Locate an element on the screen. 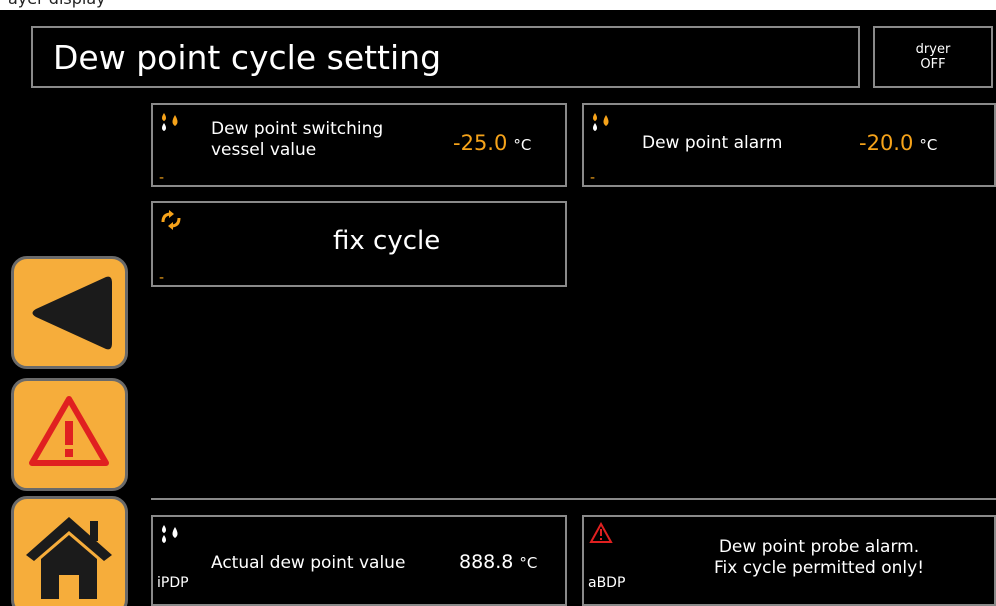  divider is located at coordinates (573, 499).